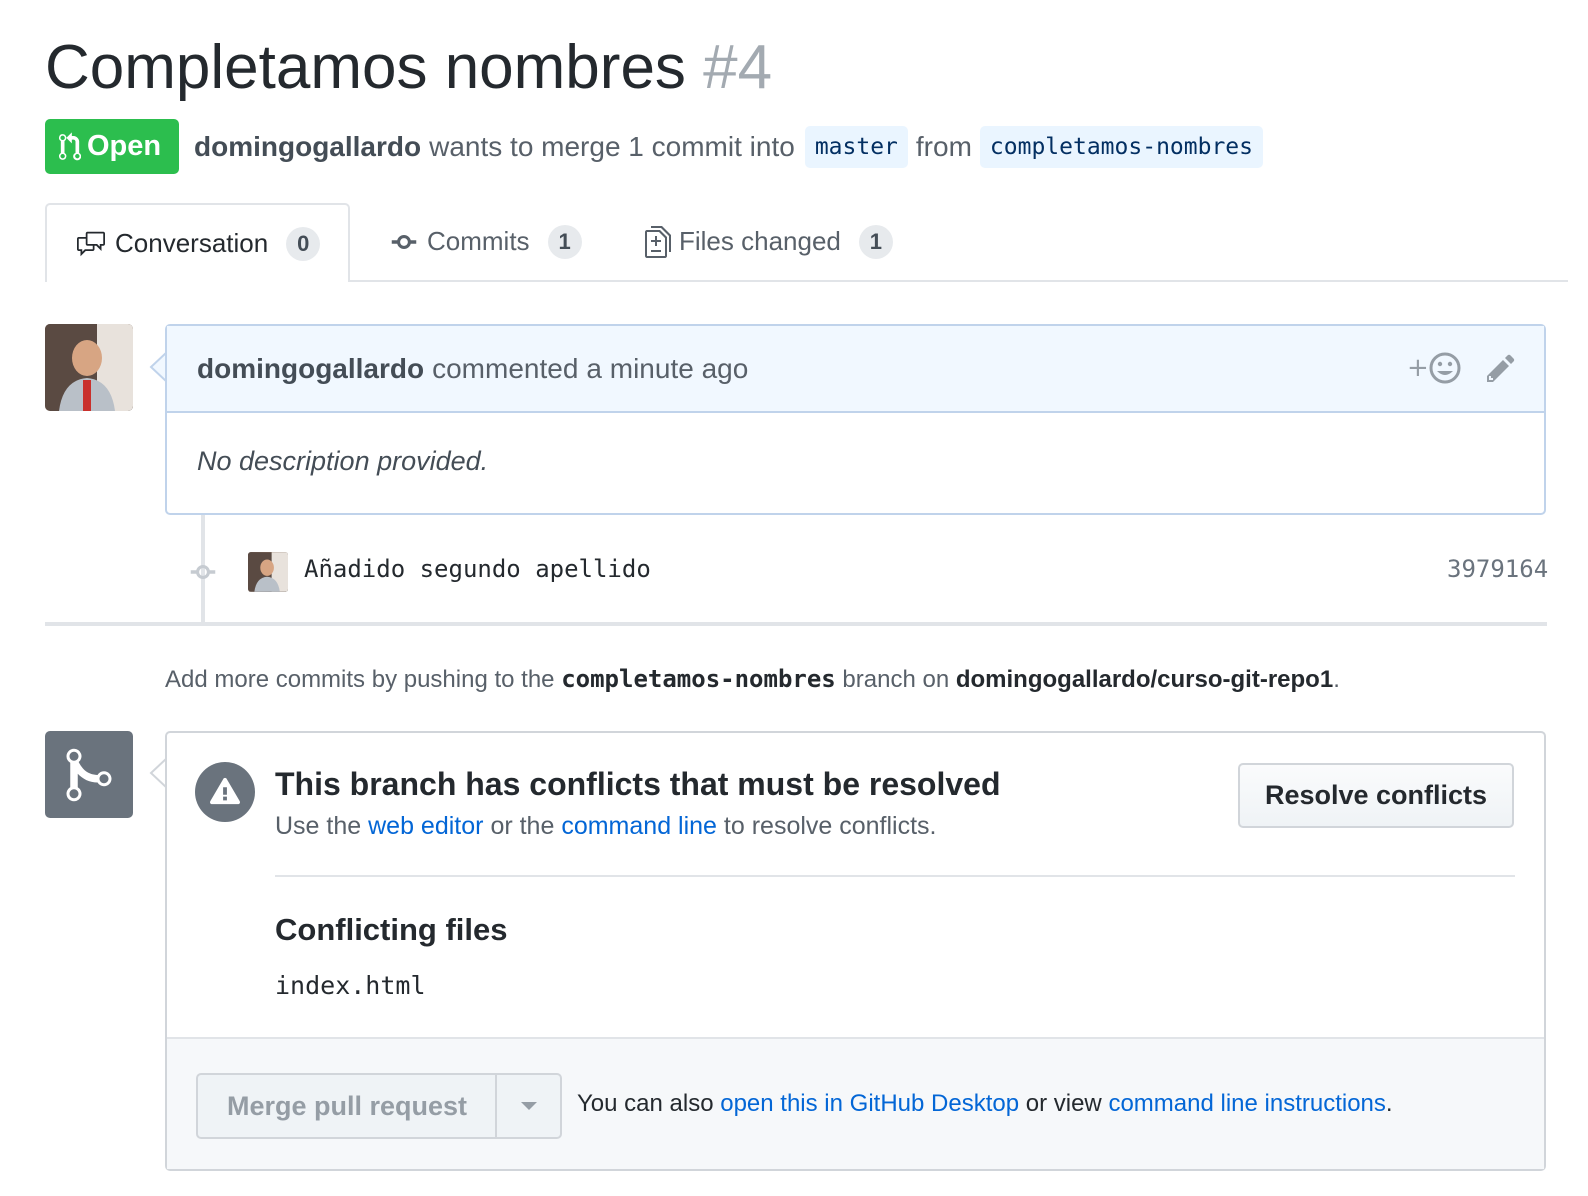 This screenshot has width=1588, height=1196. I want to click on file-diff-icon, so click(658, 241).